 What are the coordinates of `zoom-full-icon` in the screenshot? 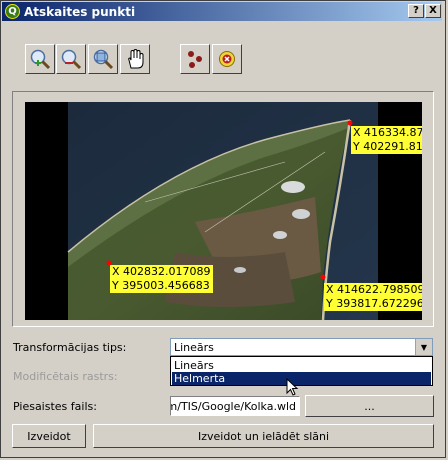 It's located at (103, 59).